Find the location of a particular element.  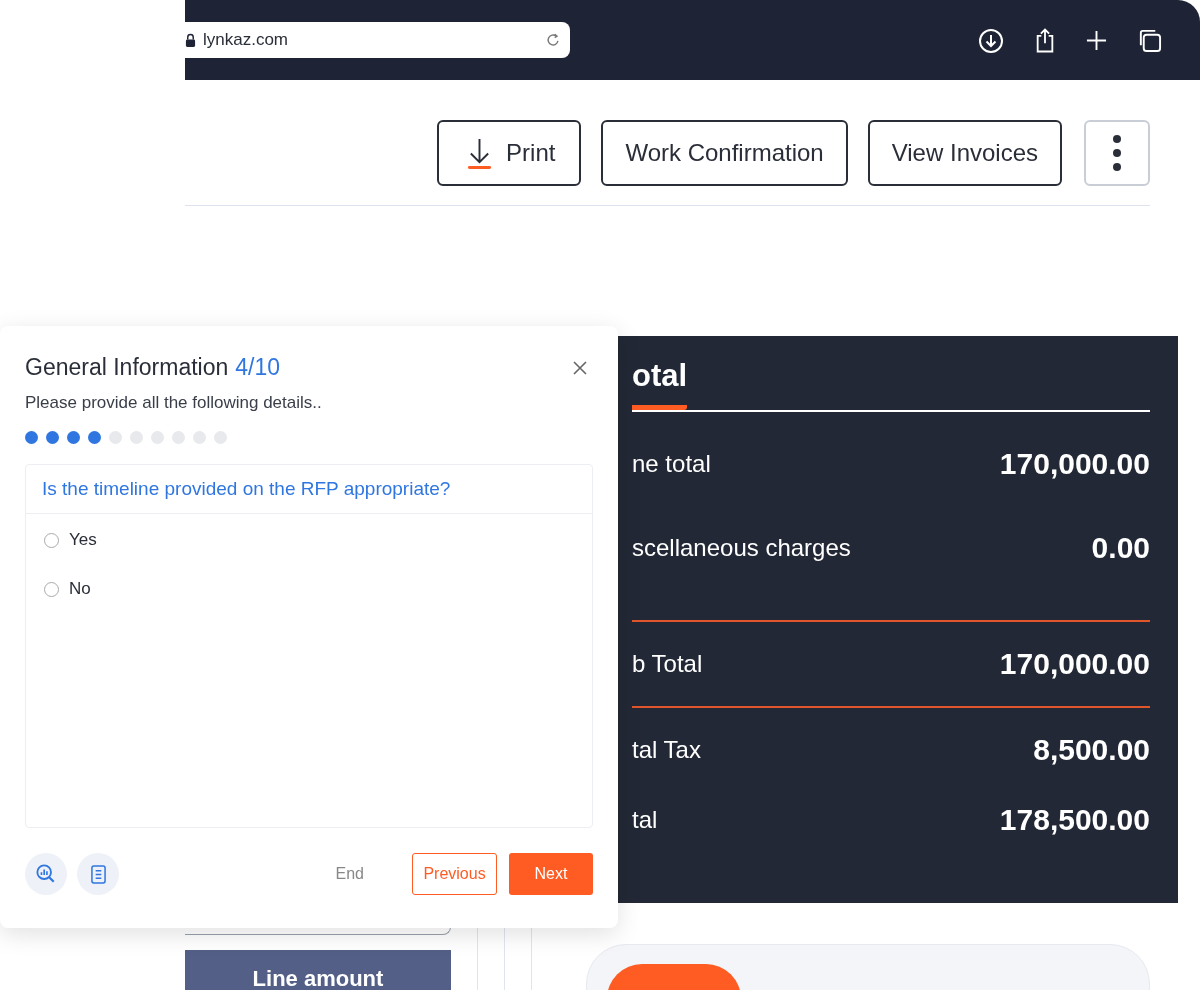

more-button is located at coordinates (1117, 153).